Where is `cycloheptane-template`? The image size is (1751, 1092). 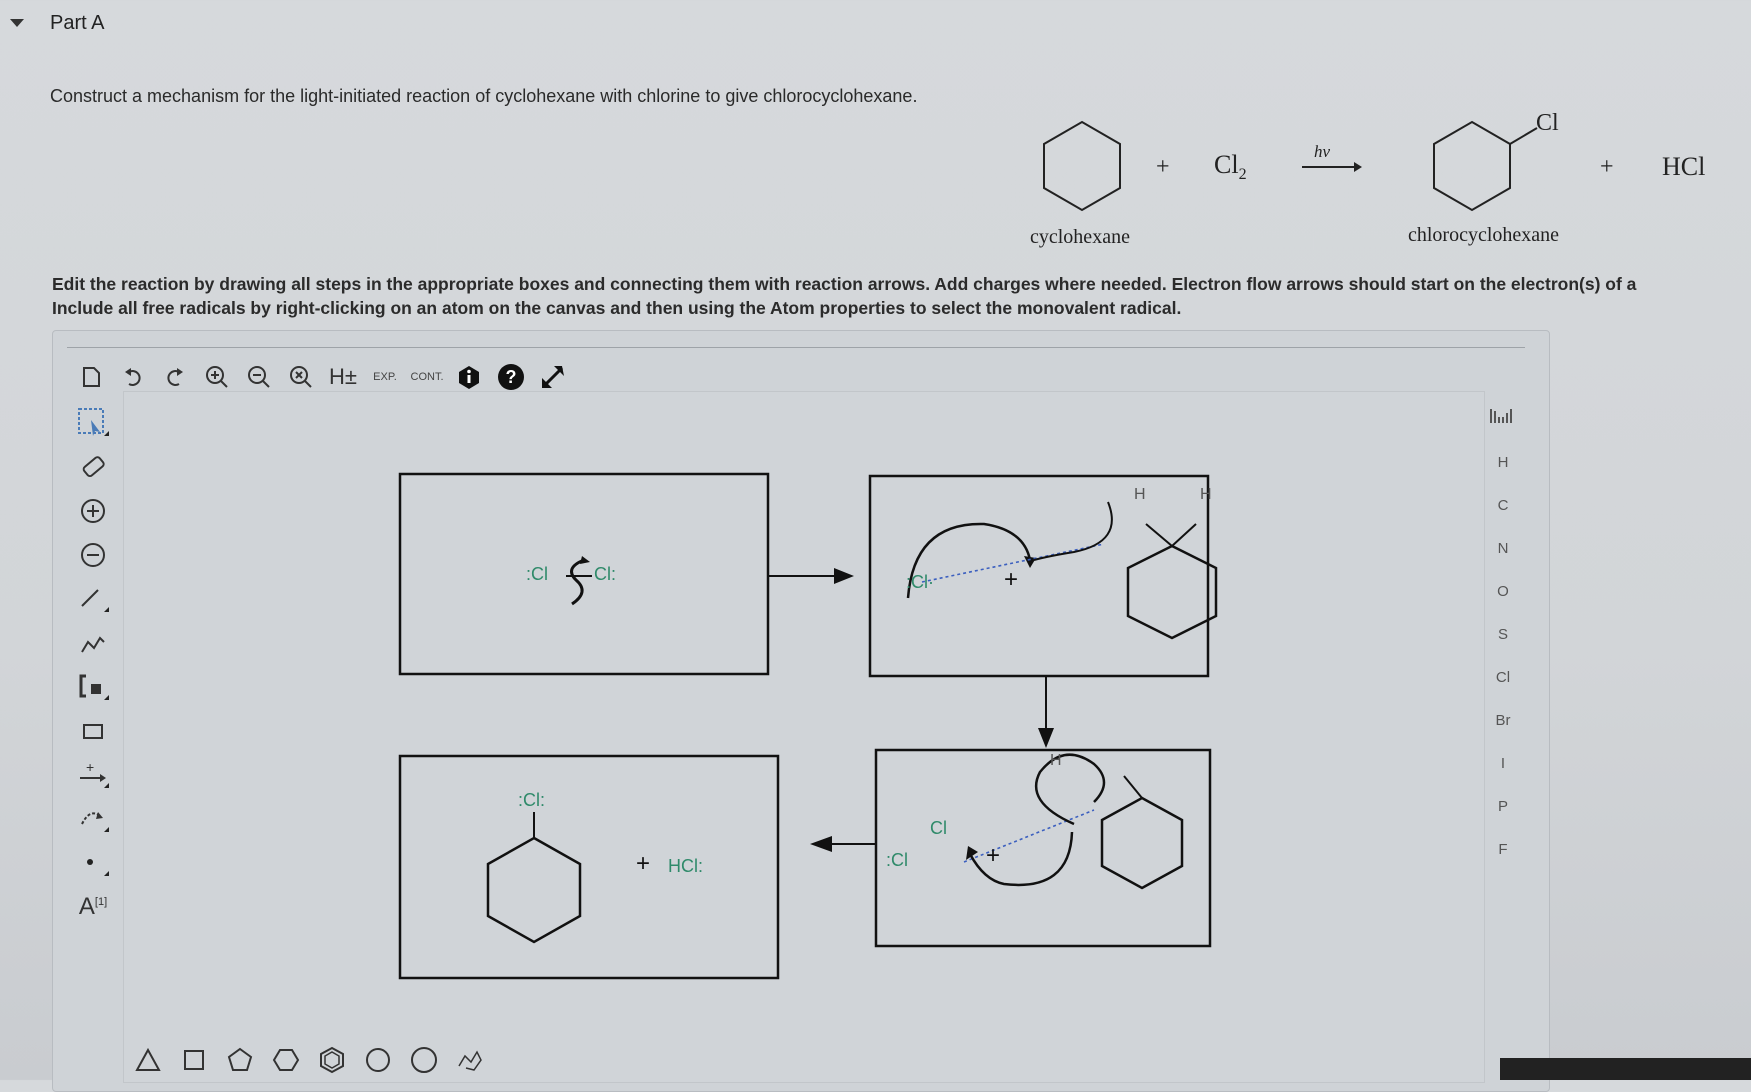 cycloheptane-template is located at coordinates (378, 1060).